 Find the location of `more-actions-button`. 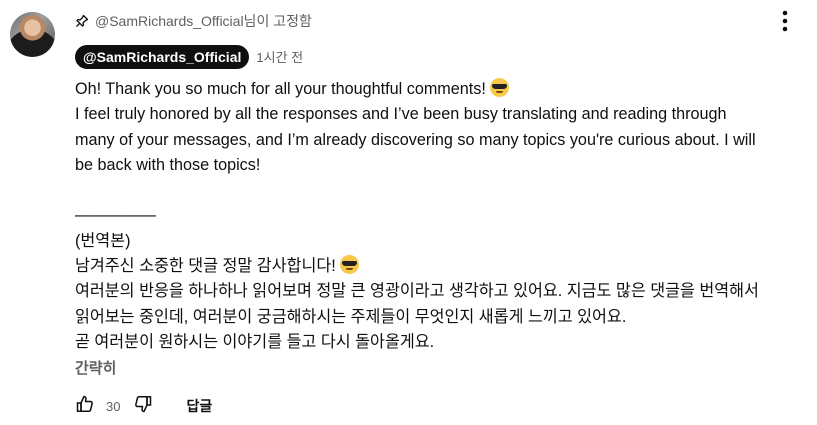

more-actions-button is located at coordinates (785, 23).